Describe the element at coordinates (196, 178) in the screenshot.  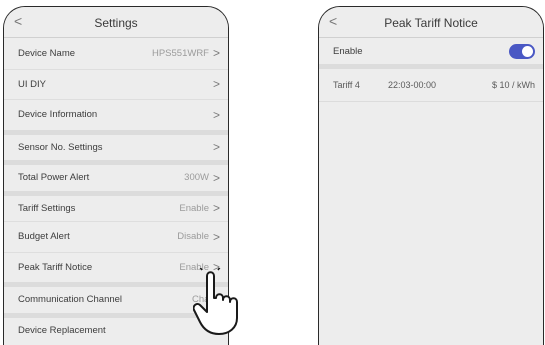
I see `row-value: 300W` at that location.